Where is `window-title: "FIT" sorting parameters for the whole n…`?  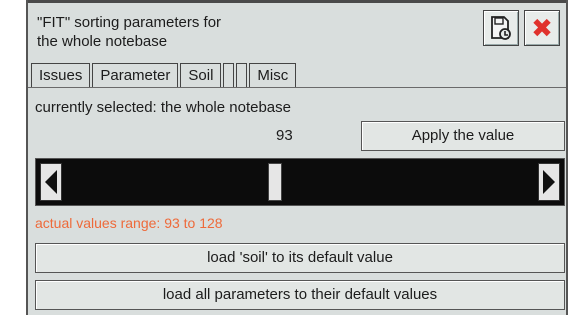
window-title: "FIT" sorting parameters for the whole n… is located at coordinates (129, 32).